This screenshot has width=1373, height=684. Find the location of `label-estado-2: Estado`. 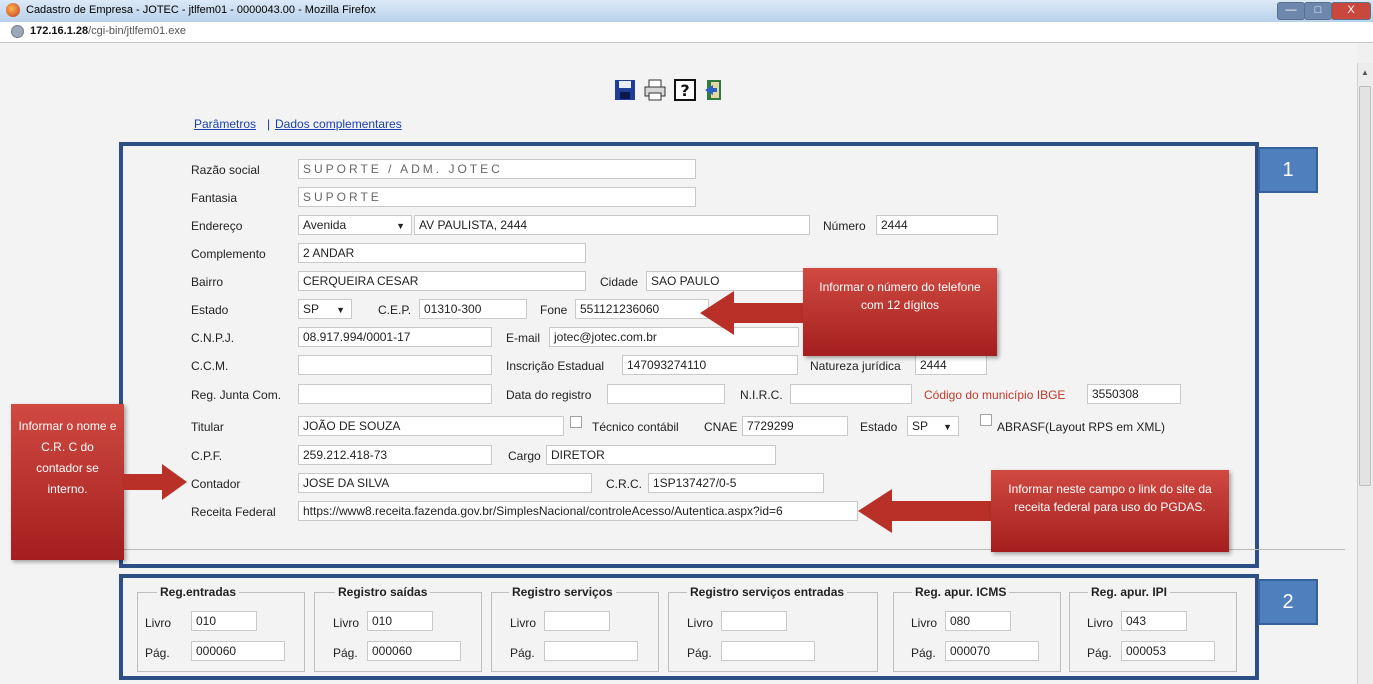

label-estado-2: Estado is located at coordinates (879, 427).